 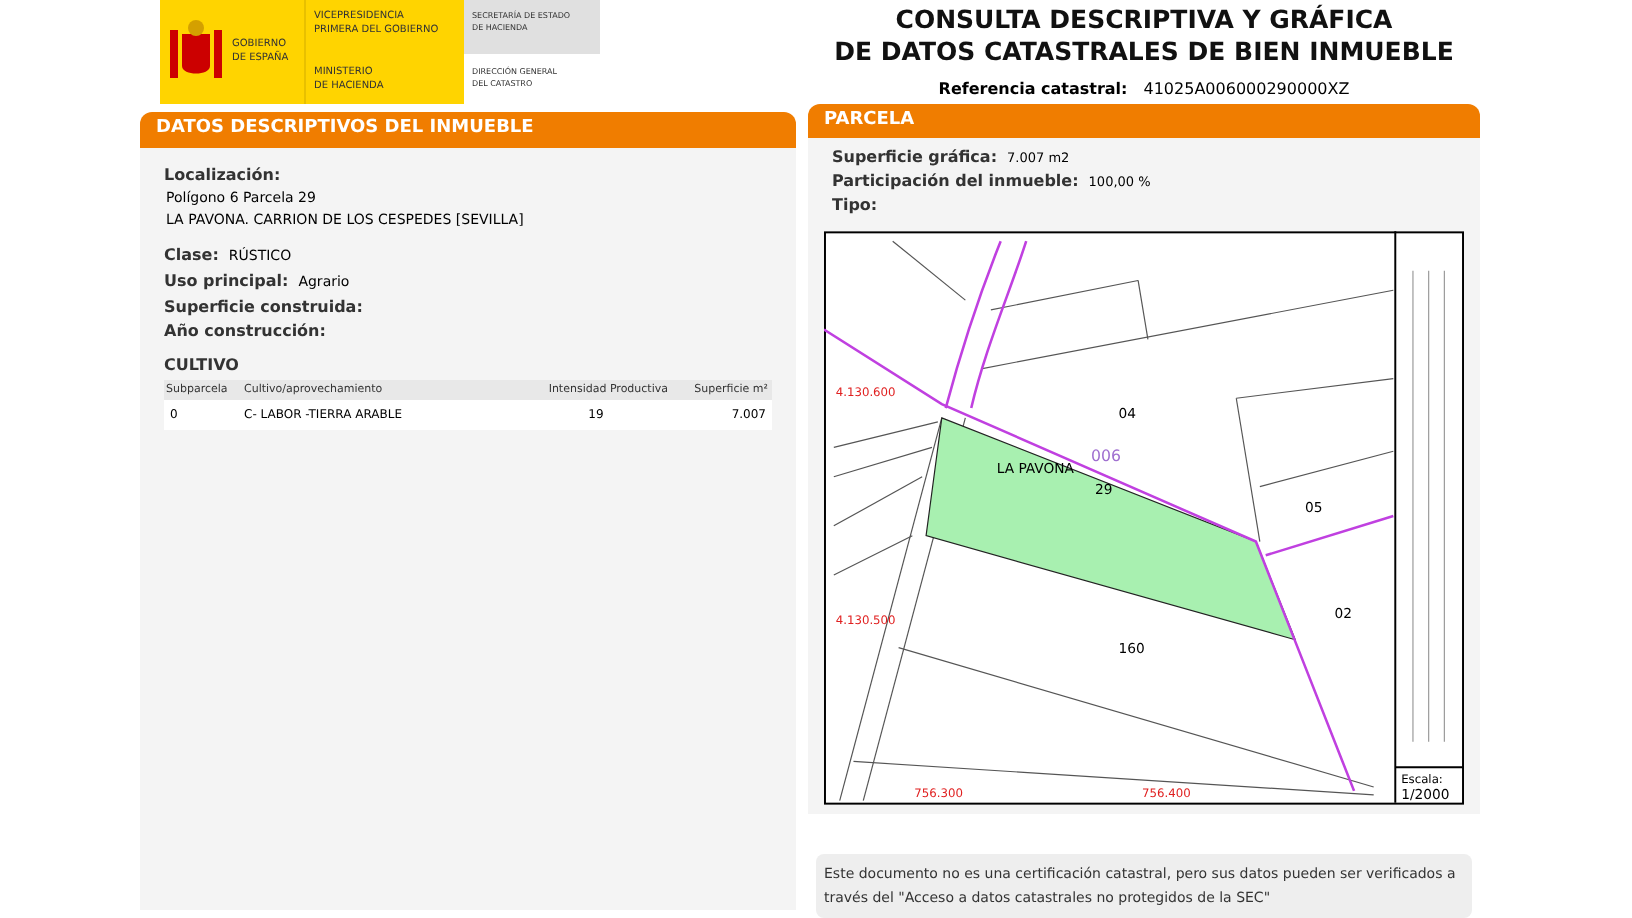 I want to click on section-header: PARCELA, so click(x=1144, y=120).